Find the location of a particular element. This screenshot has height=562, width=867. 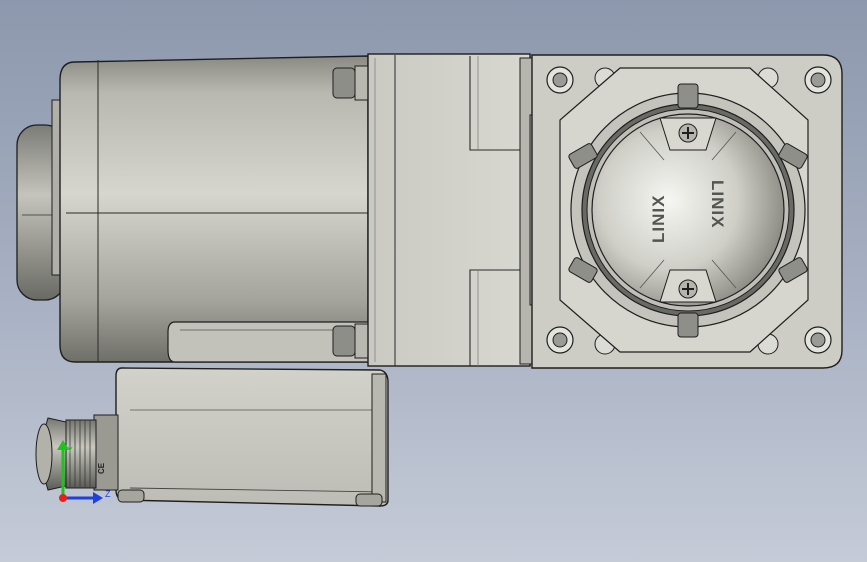

x-axis-point is located at coordinates (63, 498).